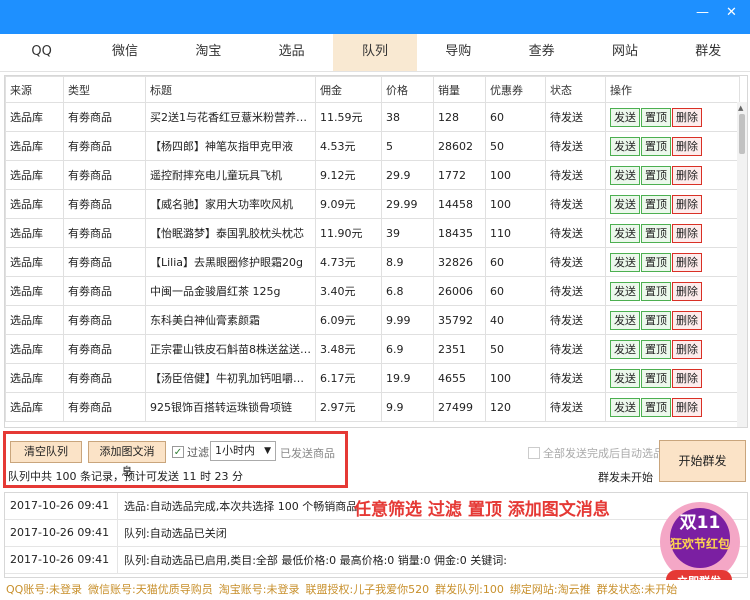 This screenshot has height=600, width=750. I want to click on tab-qq: QQ, so click(41, 52).